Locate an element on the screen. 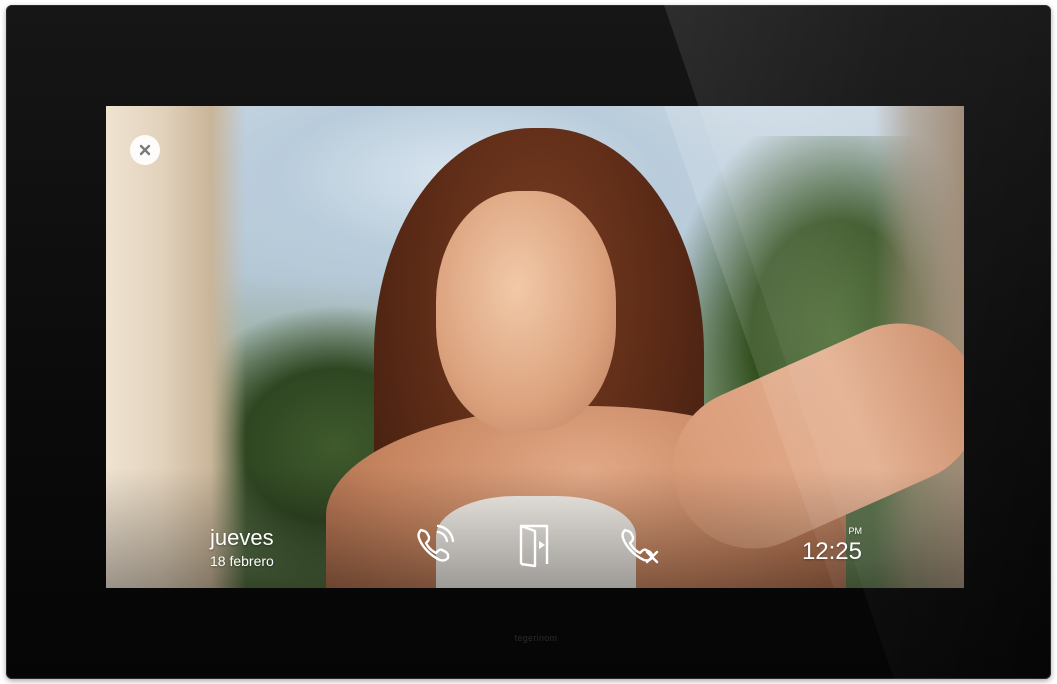  close-icon is located at coordinates (145, 150).